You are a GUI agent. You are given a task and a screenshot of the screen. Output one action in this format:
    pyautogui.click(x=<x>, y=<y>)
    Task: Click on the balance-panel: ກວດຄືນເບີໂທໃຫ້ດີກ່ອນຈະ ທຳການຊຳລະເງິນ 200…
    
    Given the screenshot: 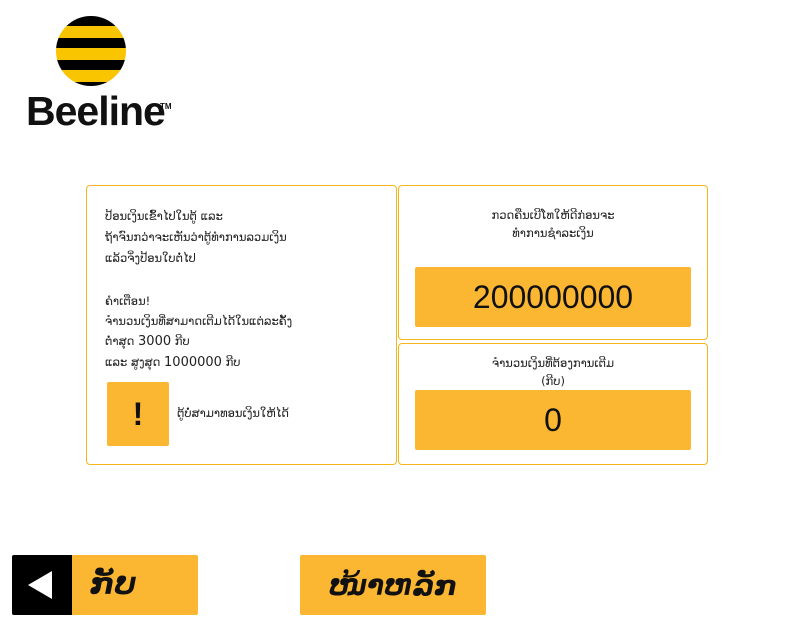 What is the action you would take?
    pyautogui.click(x=553, y=262)
    